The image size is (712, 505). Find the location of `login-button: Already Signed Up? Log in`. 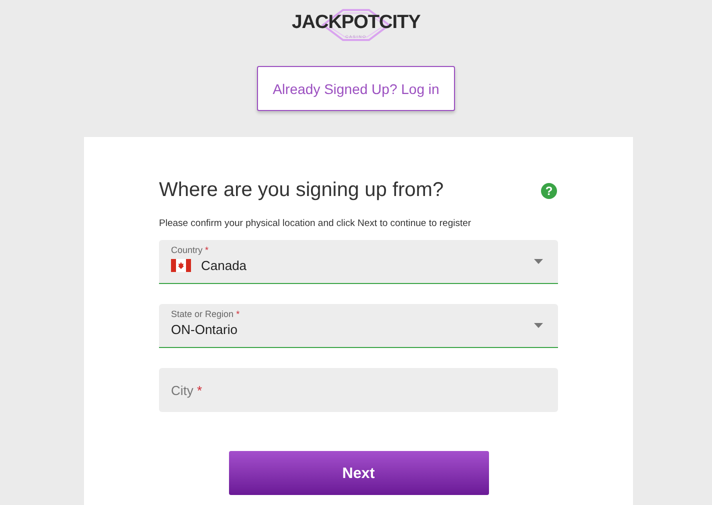

login-button: Already Signed Up? Log in is located at coordinates (356, 88).